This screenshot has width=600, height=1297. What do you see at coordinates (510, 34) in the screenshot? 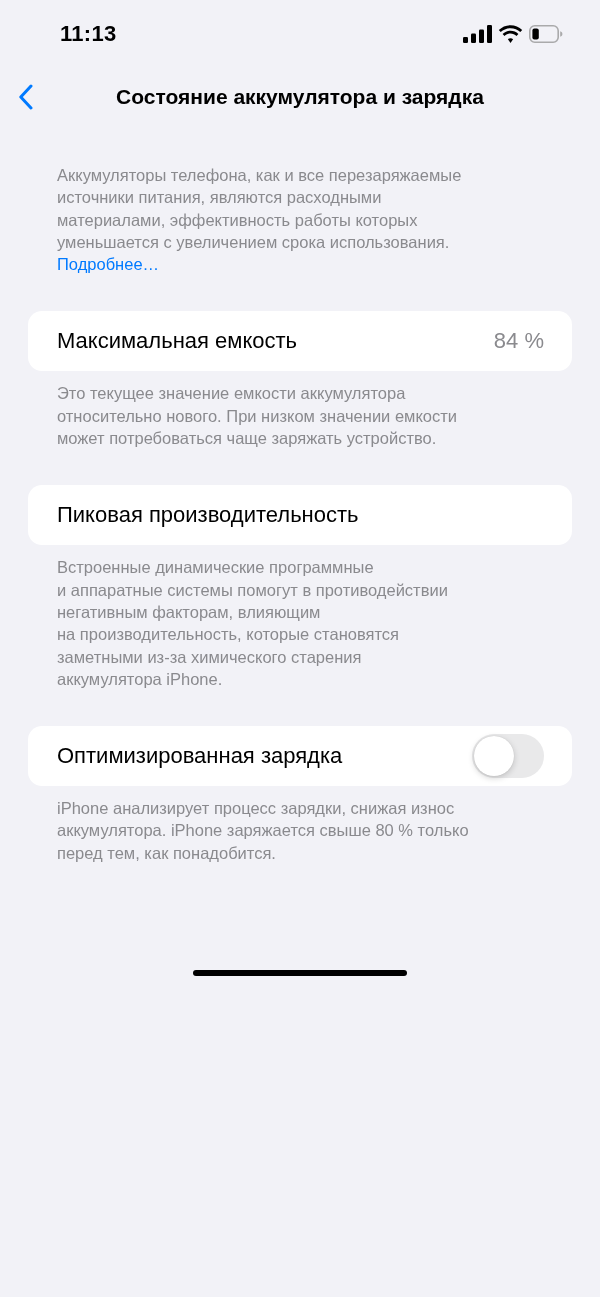
I see `wifi-icon` at bounding box center [510, 34].